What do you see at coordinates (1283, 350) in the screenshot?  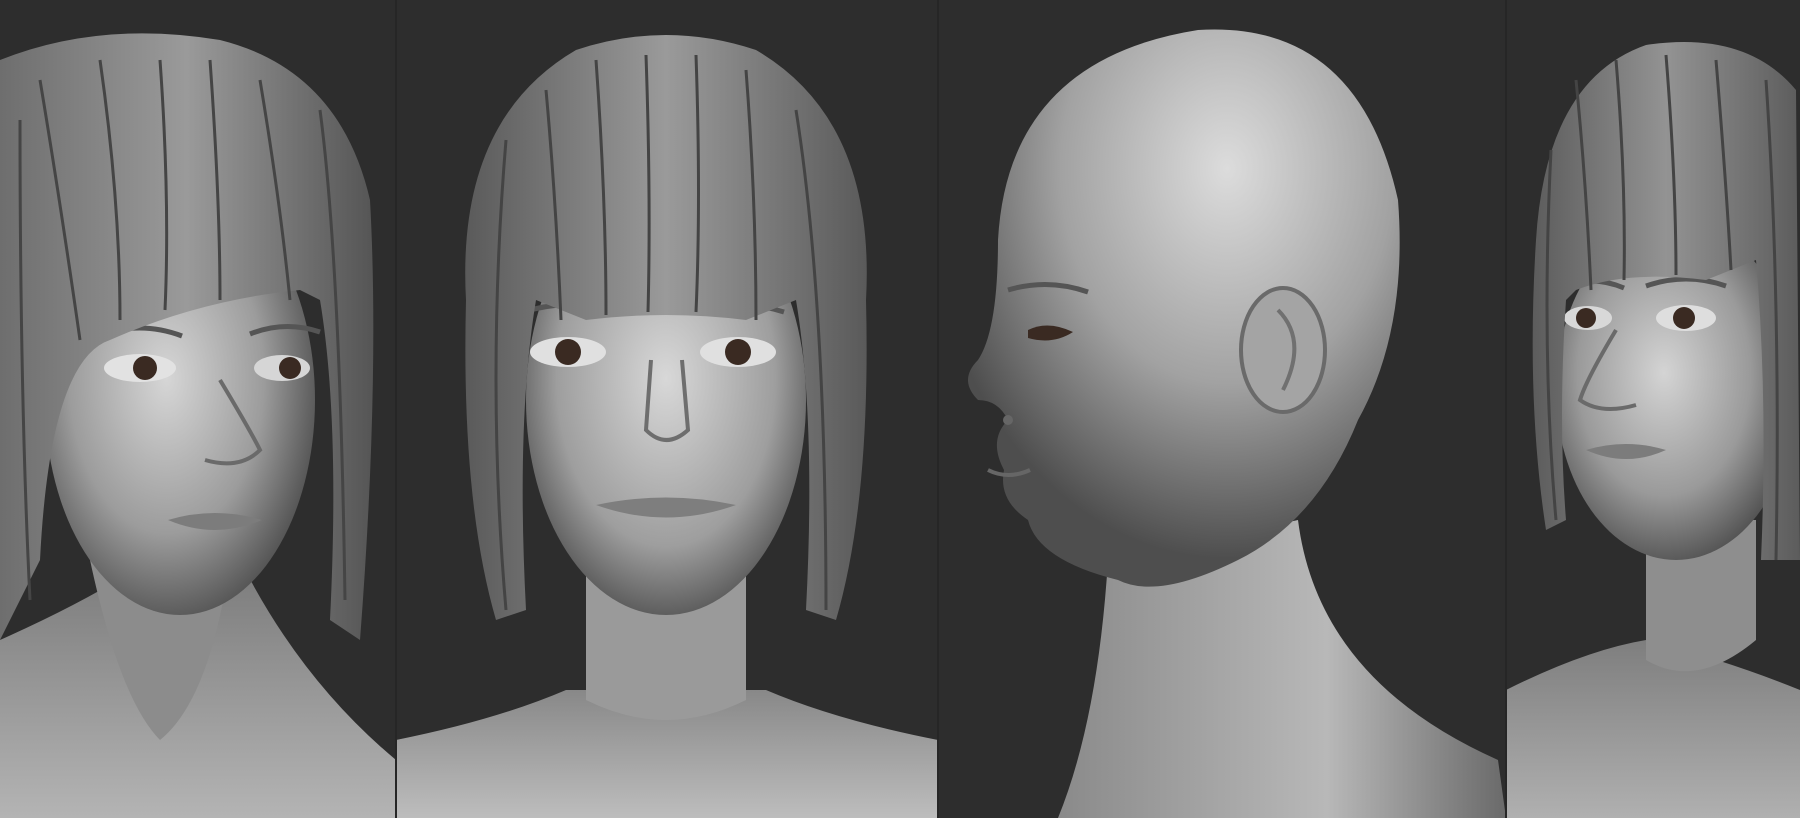 I see `ear` at bounding box center [1283, 350].